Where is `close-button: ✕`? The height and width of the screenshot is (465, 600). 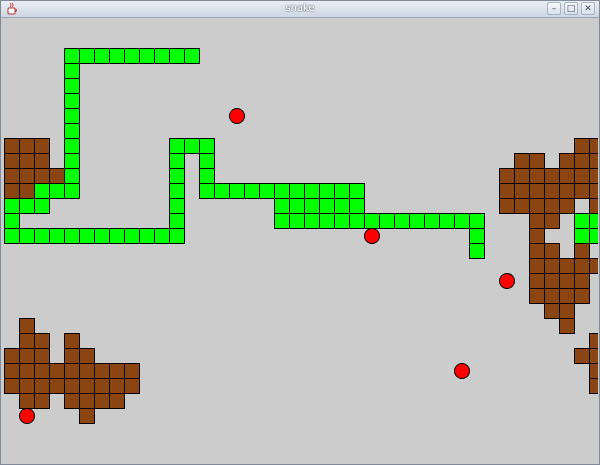 close-button: ✕ is located at coordinates (588, 8).